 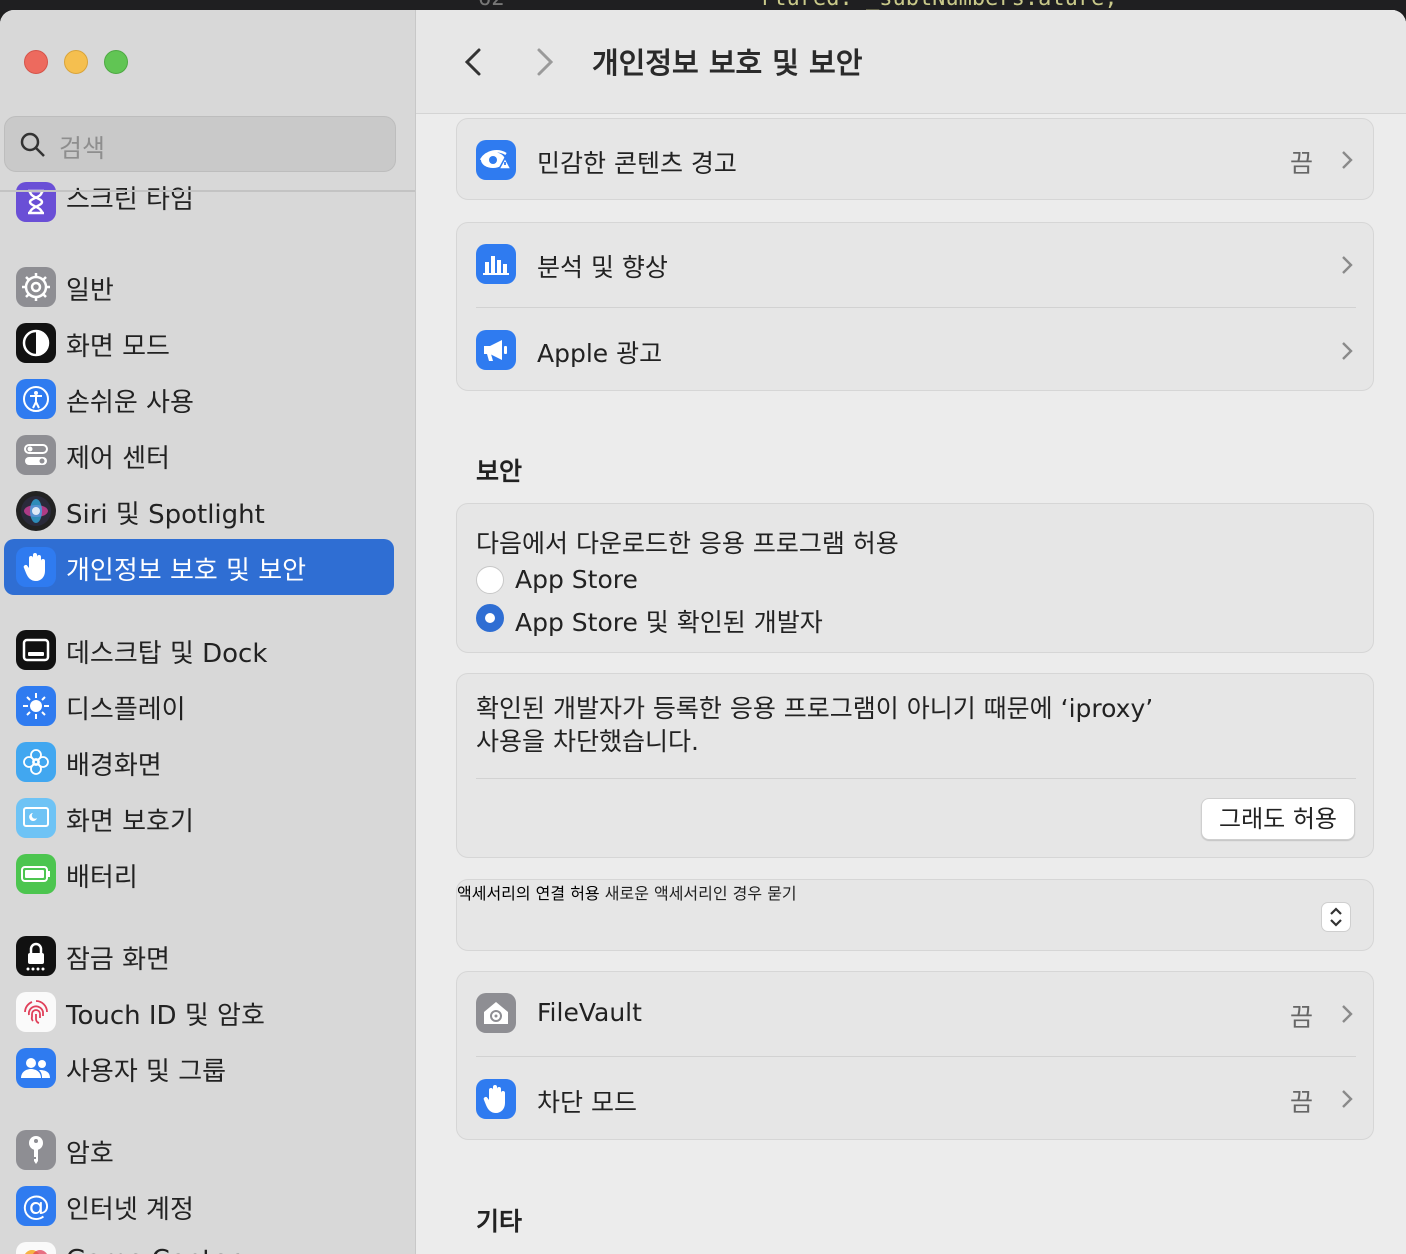 What do you see at coordinates (36, 818) in the screenshot?
I see `screensaver-icon` at bounding box center [36, 818].